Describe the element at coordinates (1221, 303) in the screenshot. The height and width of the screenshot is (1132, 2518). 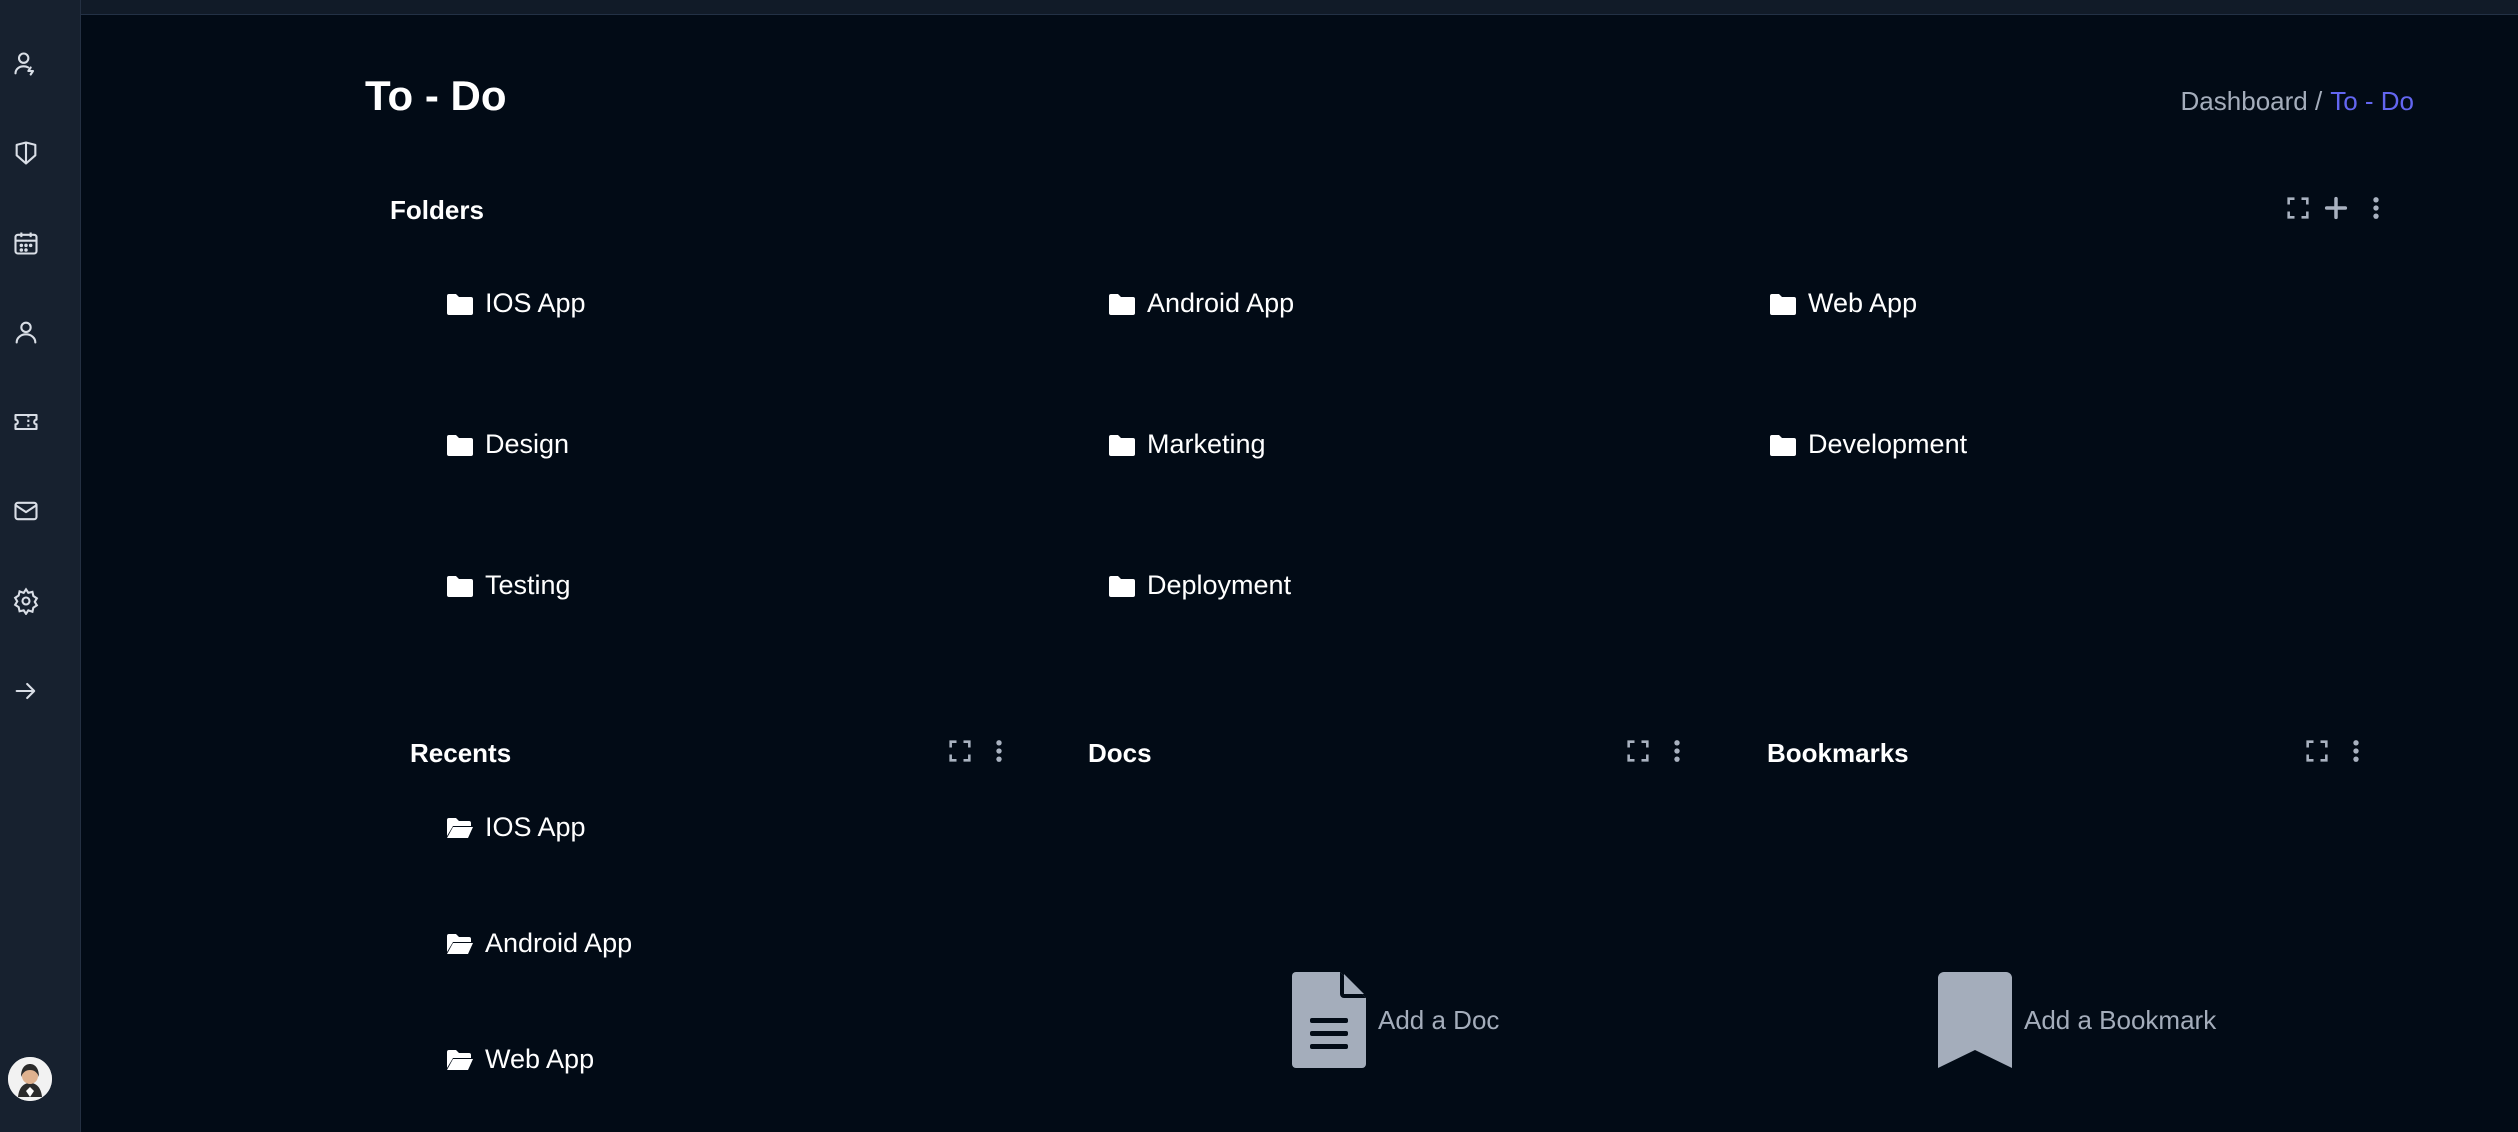
I see `folder-label: Android App` at that location.